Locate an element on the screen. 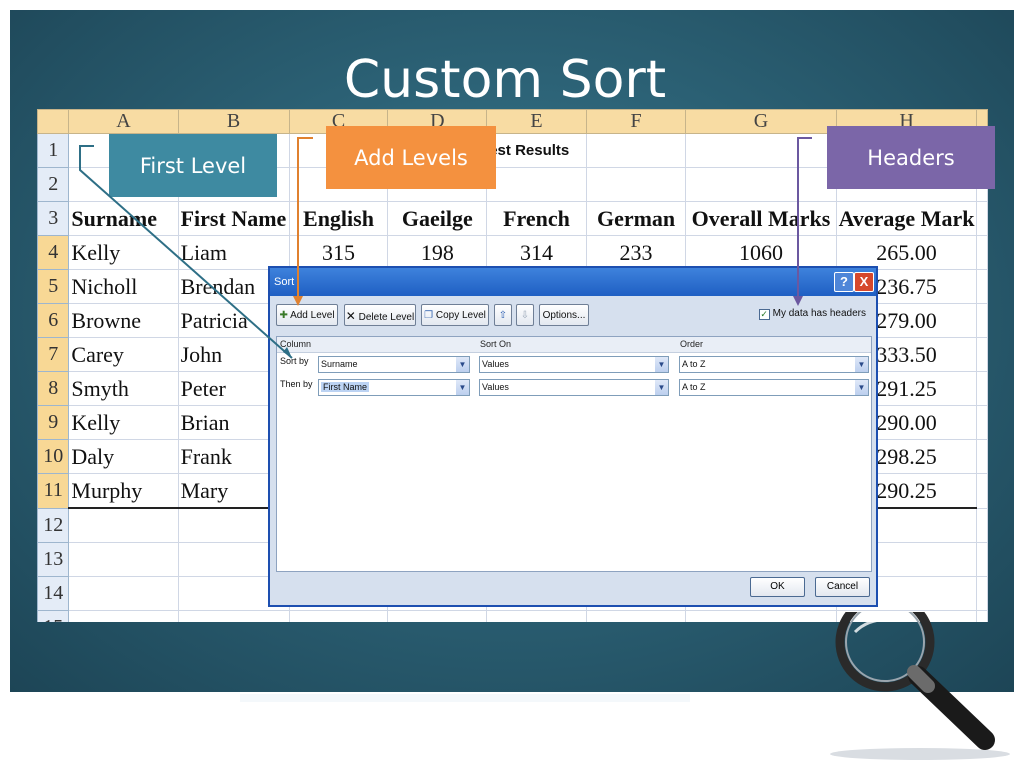 Image resolution: width=1024 pixels, height=768 pixels. row-header: 6 is located at coordinates (53, 320).